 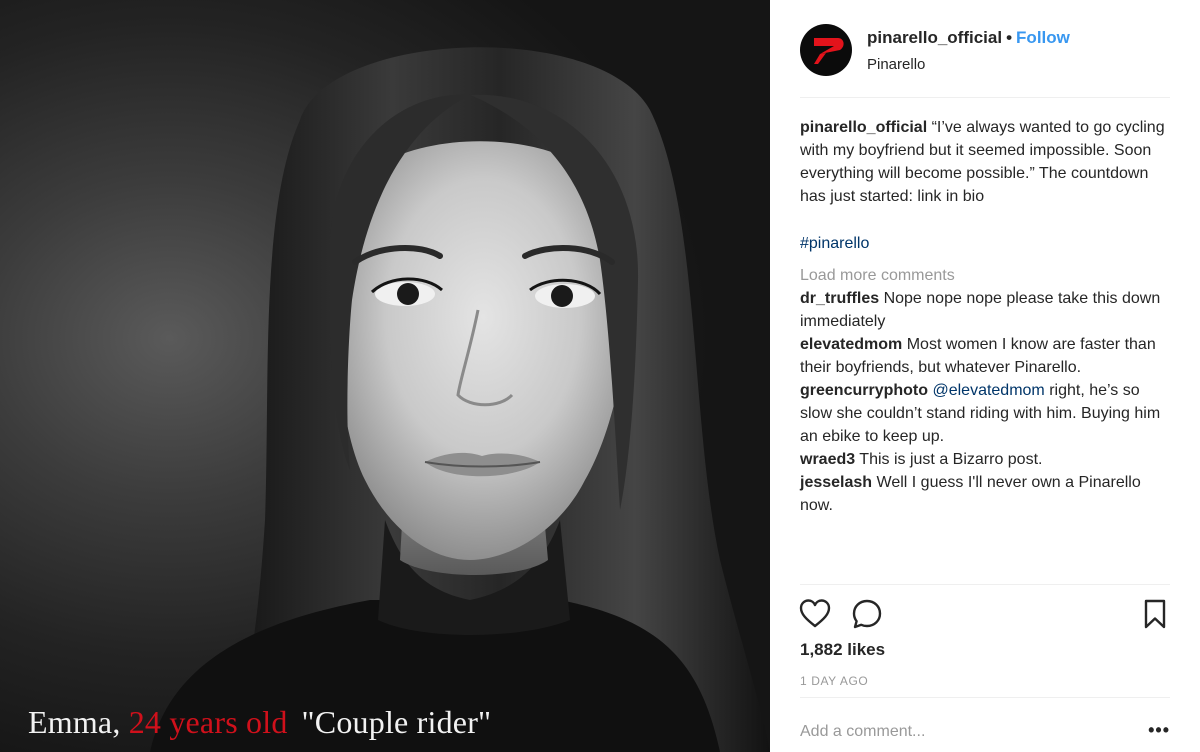 I want to click on caption-name: Emma,, so click(x=74, y=722).